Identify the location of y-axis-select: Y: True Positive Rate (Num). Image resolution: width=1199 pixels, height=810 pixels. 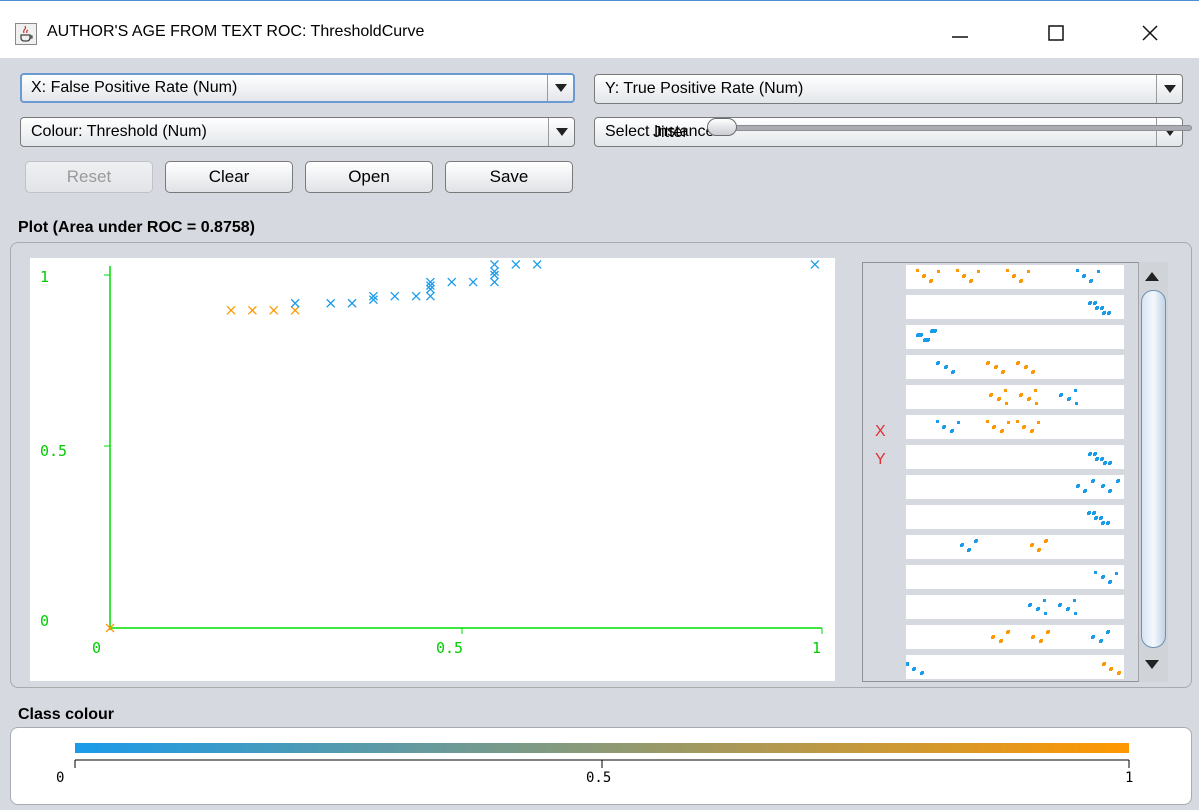
(888, 89).